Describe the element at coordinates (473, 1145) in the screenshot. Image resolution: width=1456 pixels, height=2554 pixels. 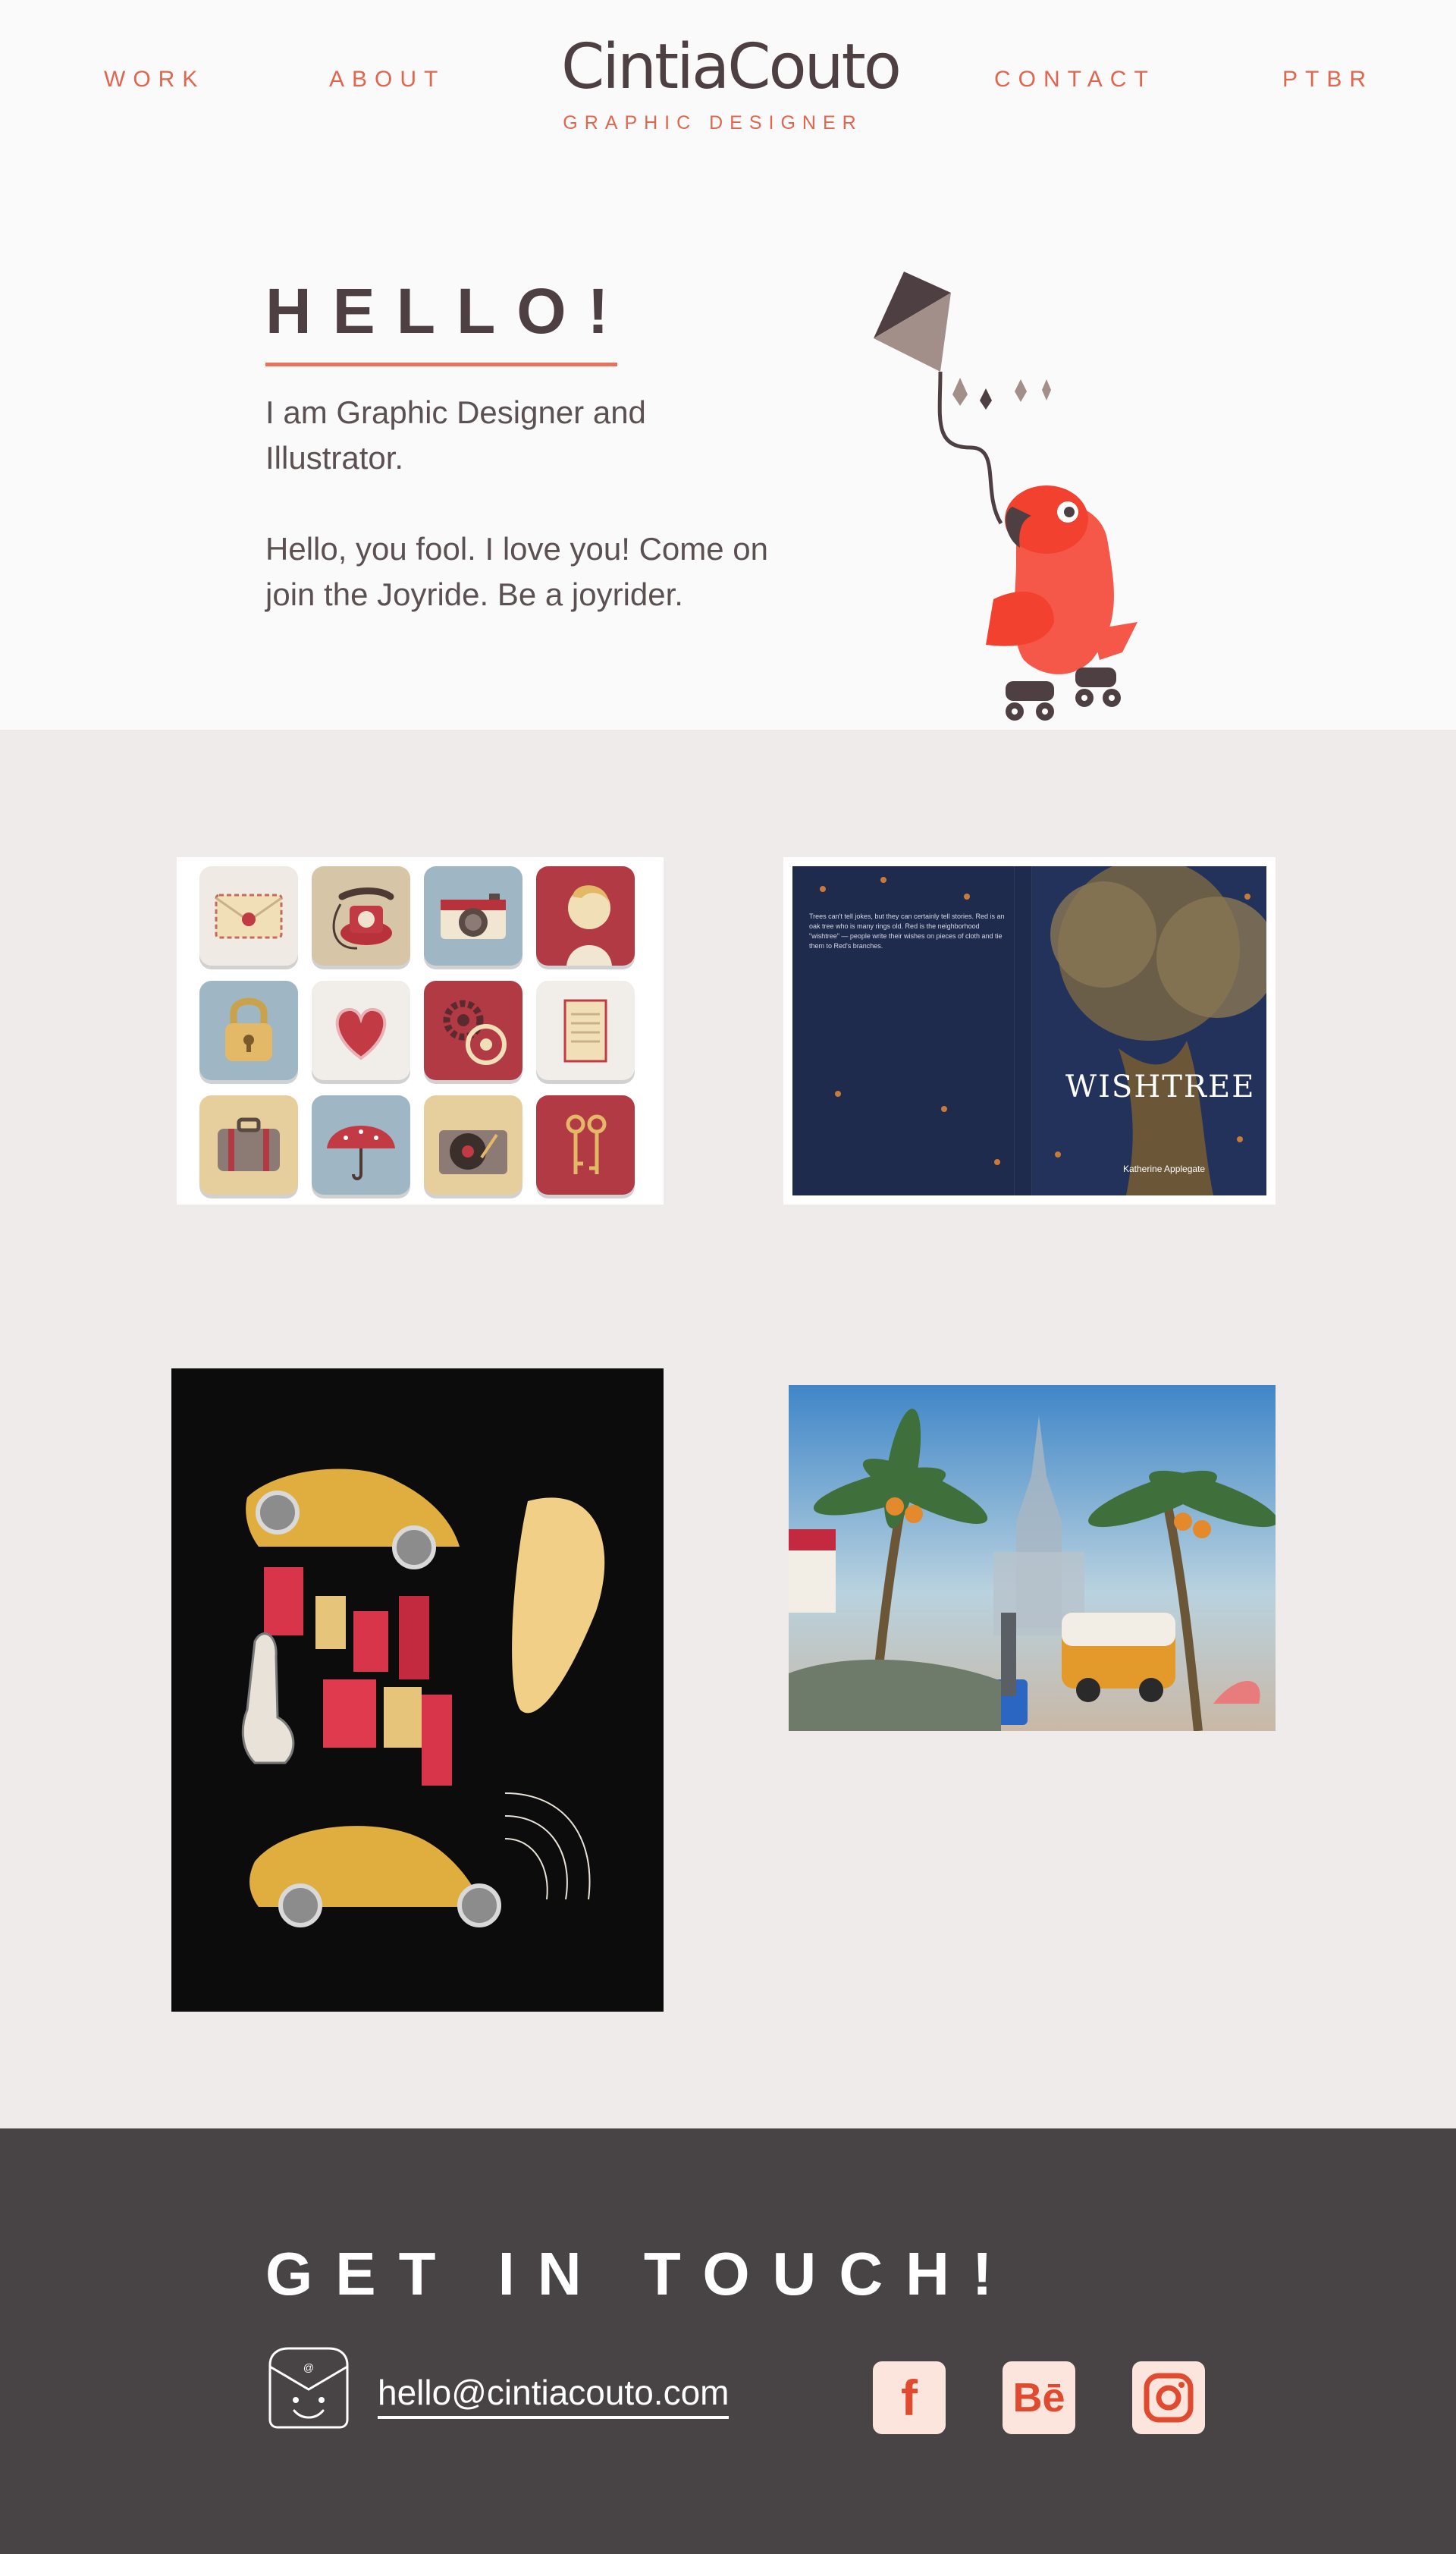
I see `record-player-icon` at that location.